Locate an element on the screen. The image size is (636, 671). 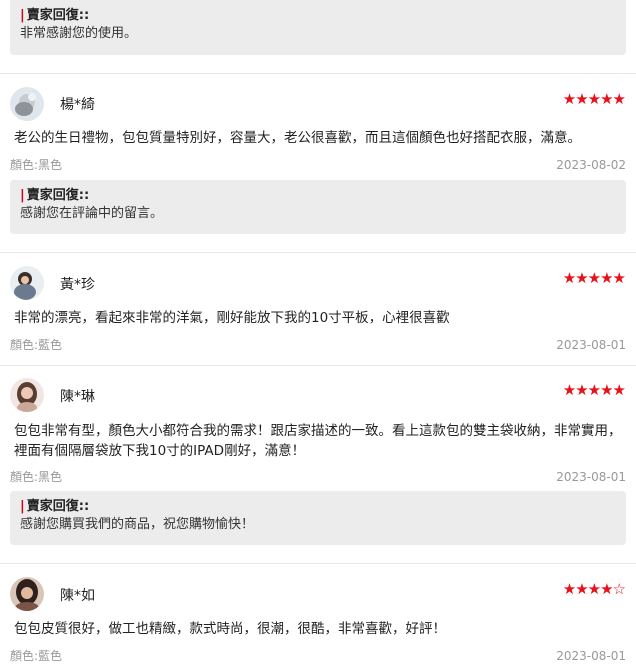
reviewer-name: 楊*綺 is located at coordinates (77, 105).